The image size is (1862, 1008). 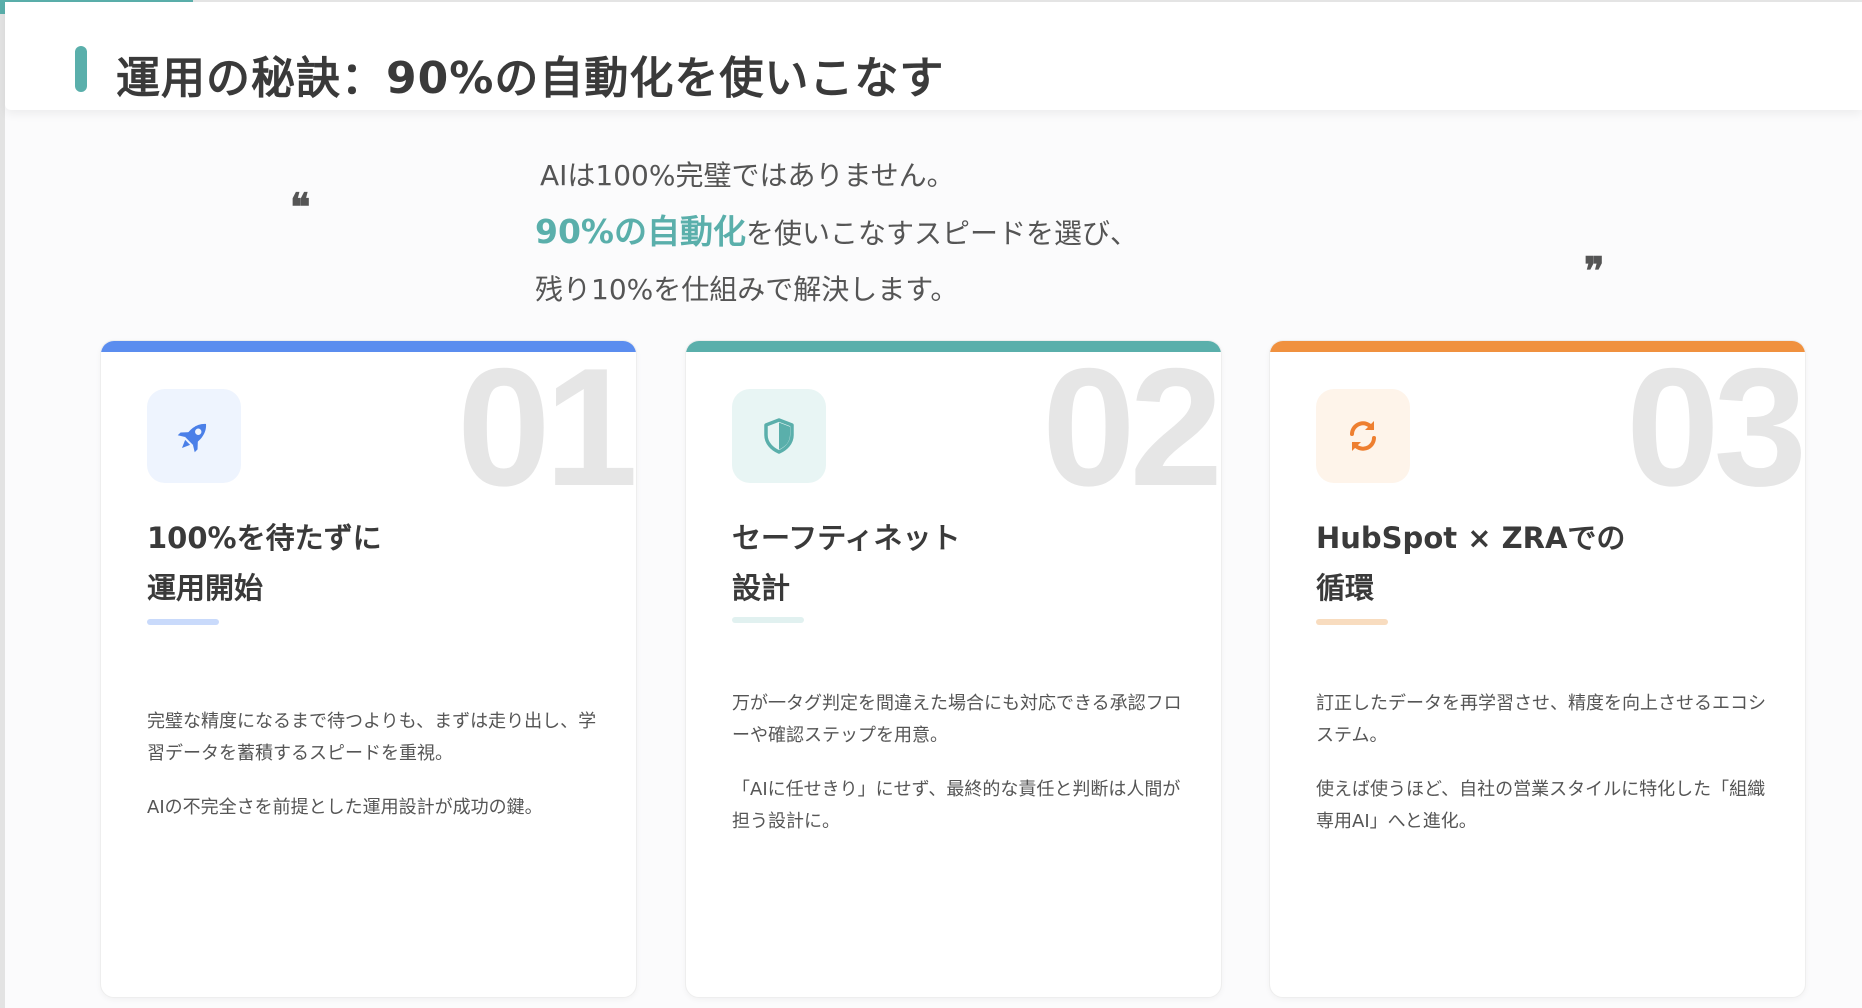 I want to click on card-title: HubSpot × ZRAでの 循環, so click(x=1470, y=563).